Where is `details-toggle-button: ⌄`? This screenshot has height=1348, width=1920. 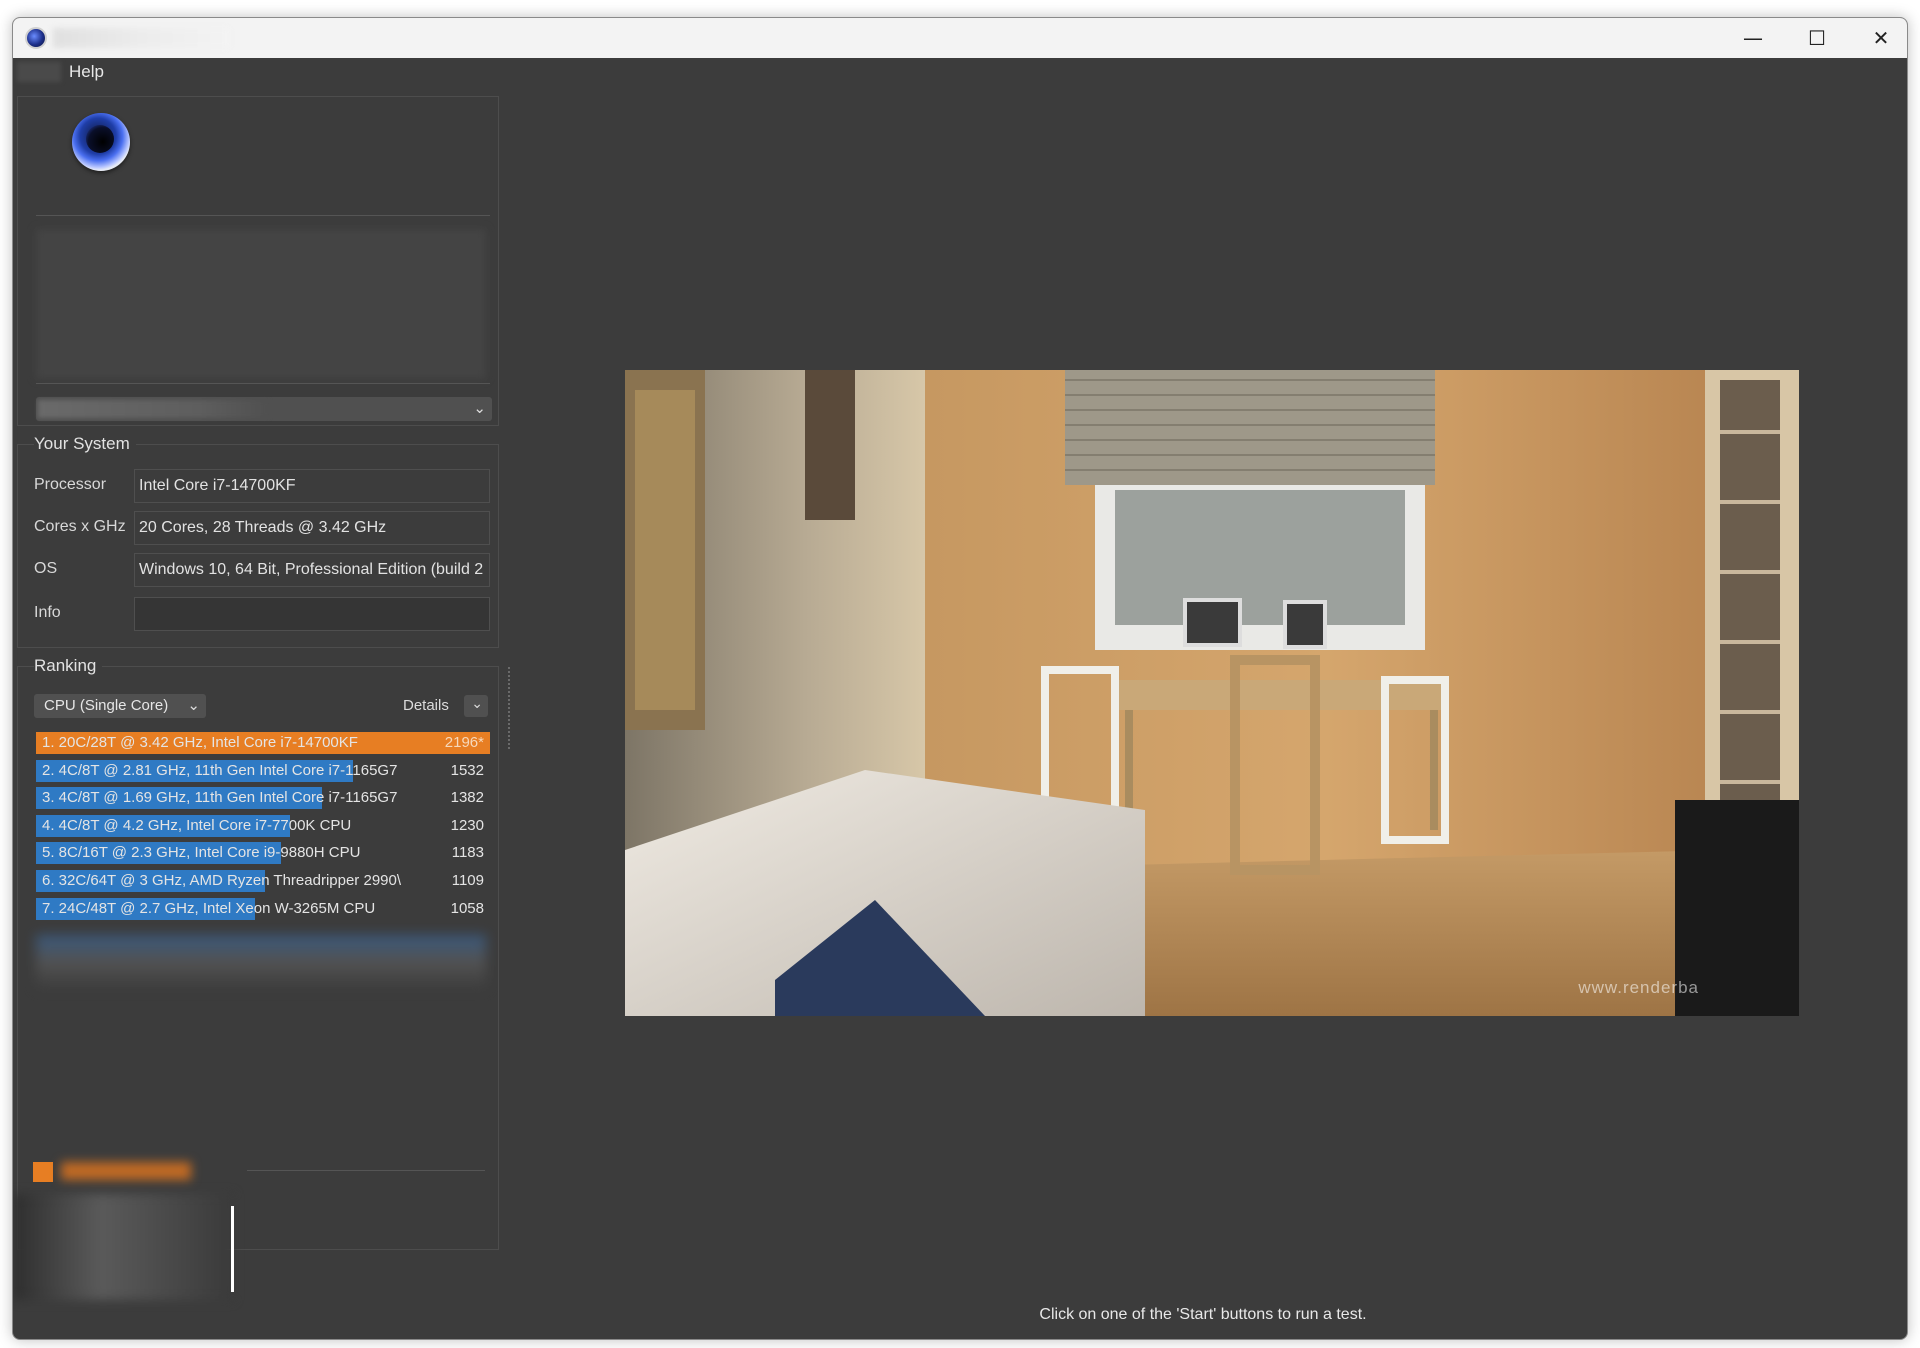
details-toggle-button: ⌄ is located at coordinates (476, 706).